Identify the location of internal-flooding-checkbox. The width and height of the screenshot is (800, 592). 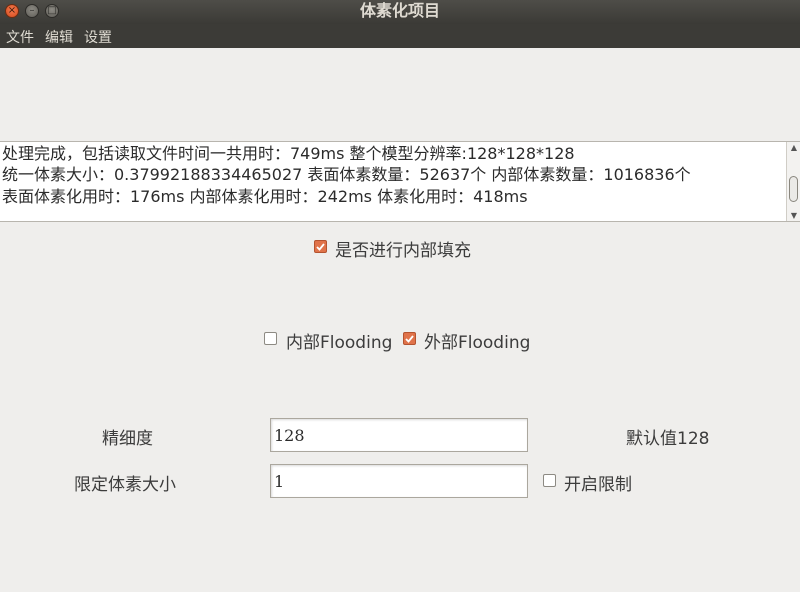
(270, 338).